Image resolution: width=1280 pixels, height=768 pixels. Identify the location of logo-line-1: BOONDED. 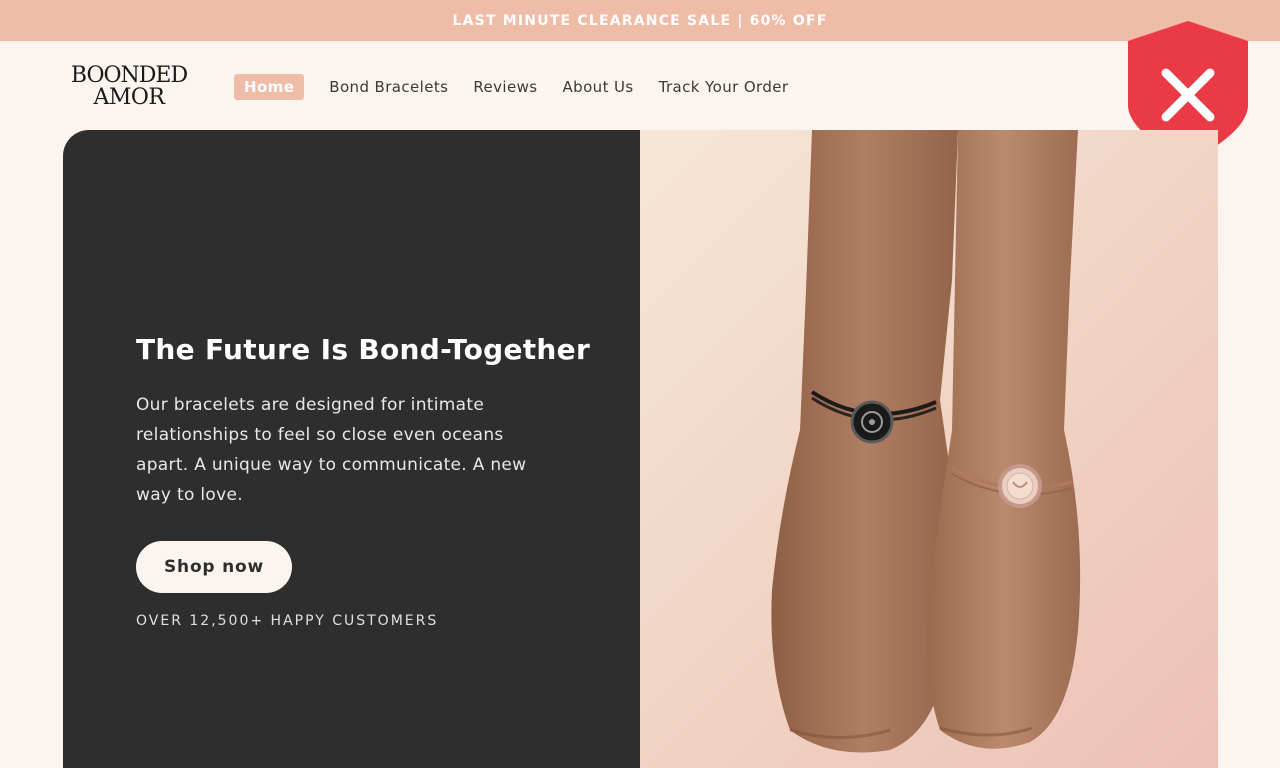
(129, 75).